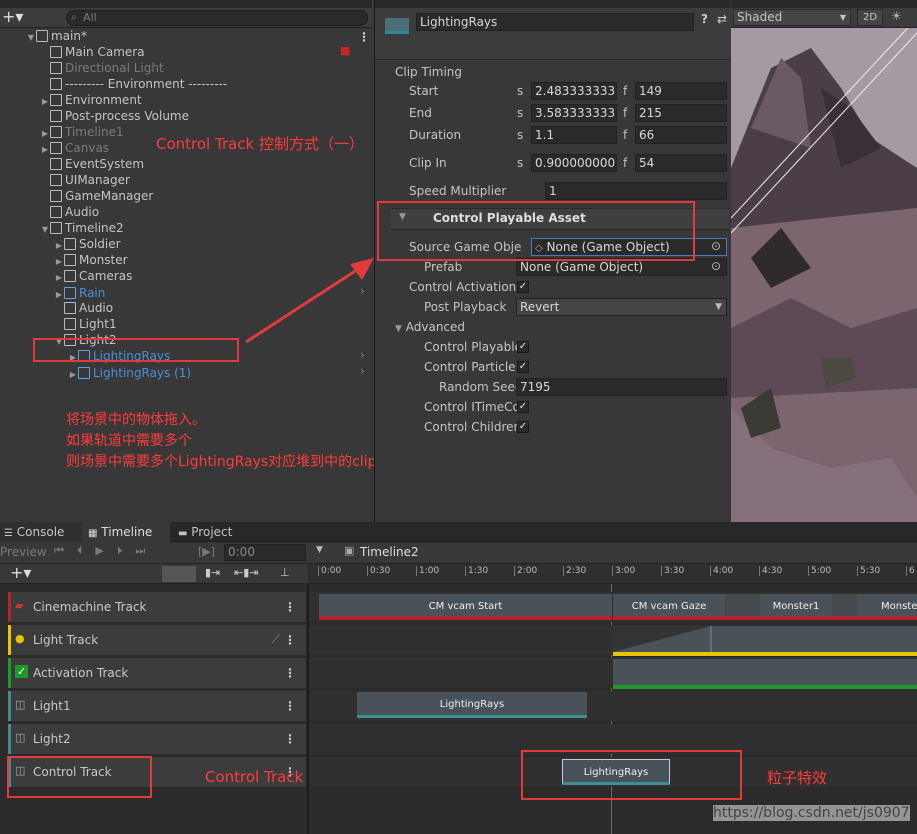 The image size is (917, 834). I want to click on hierarchy-item: Light1, so click(85, 324).